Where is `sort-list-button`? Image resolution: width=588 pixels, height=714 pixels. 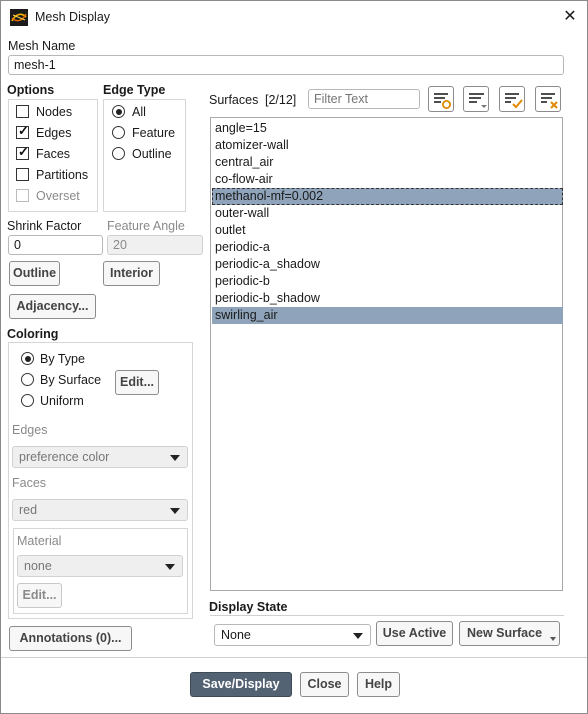
sort-list-button is located at coordinates (476, 99).